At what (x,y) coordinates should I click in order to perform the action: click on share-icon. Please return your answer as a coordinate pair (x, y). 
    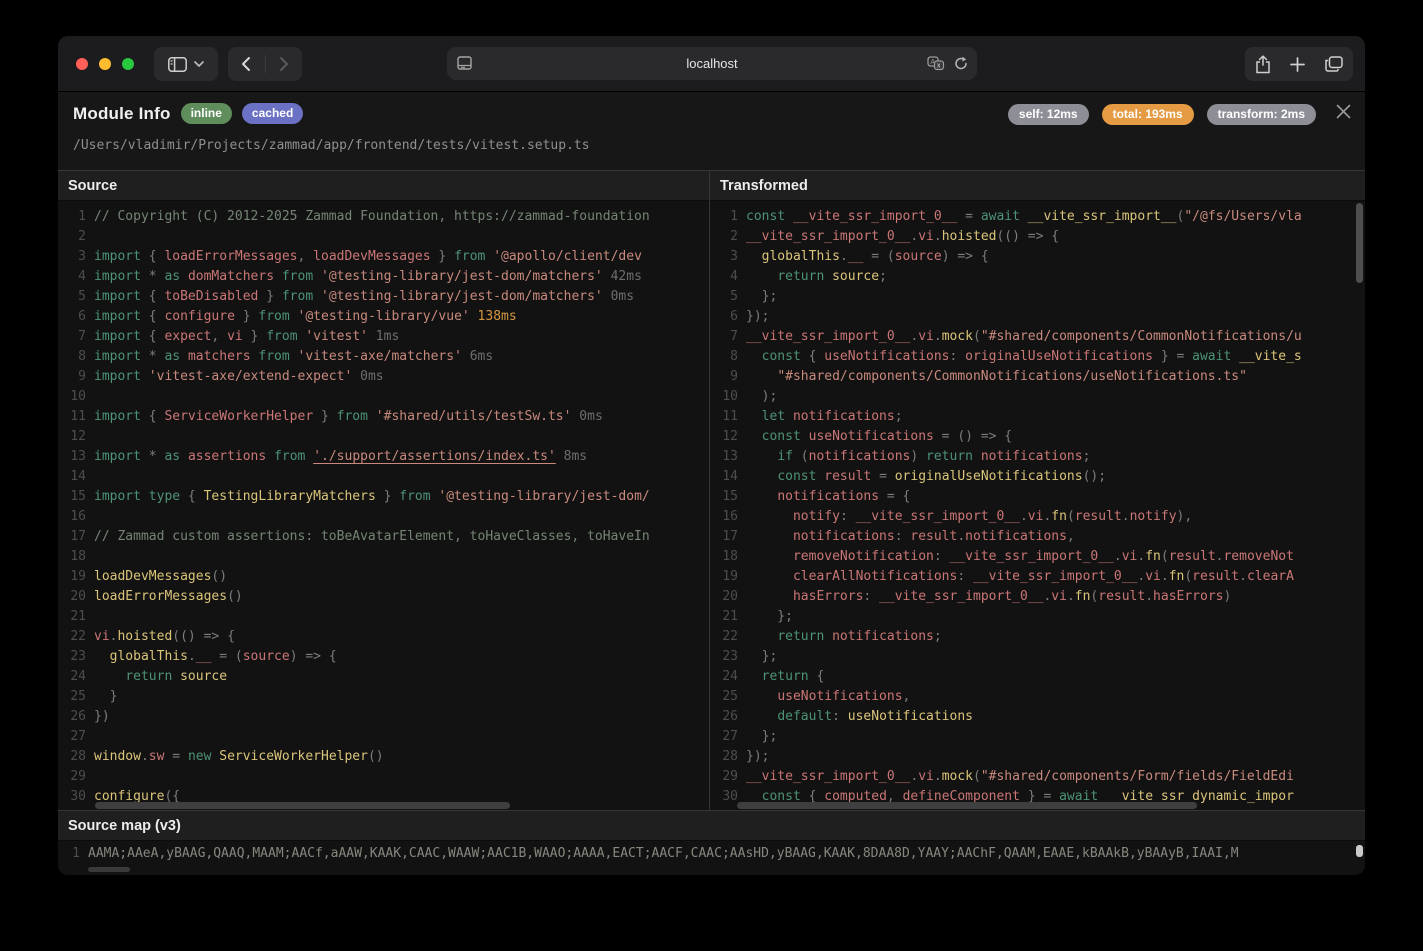
    Looking at the image, I should click on (1263, 64).